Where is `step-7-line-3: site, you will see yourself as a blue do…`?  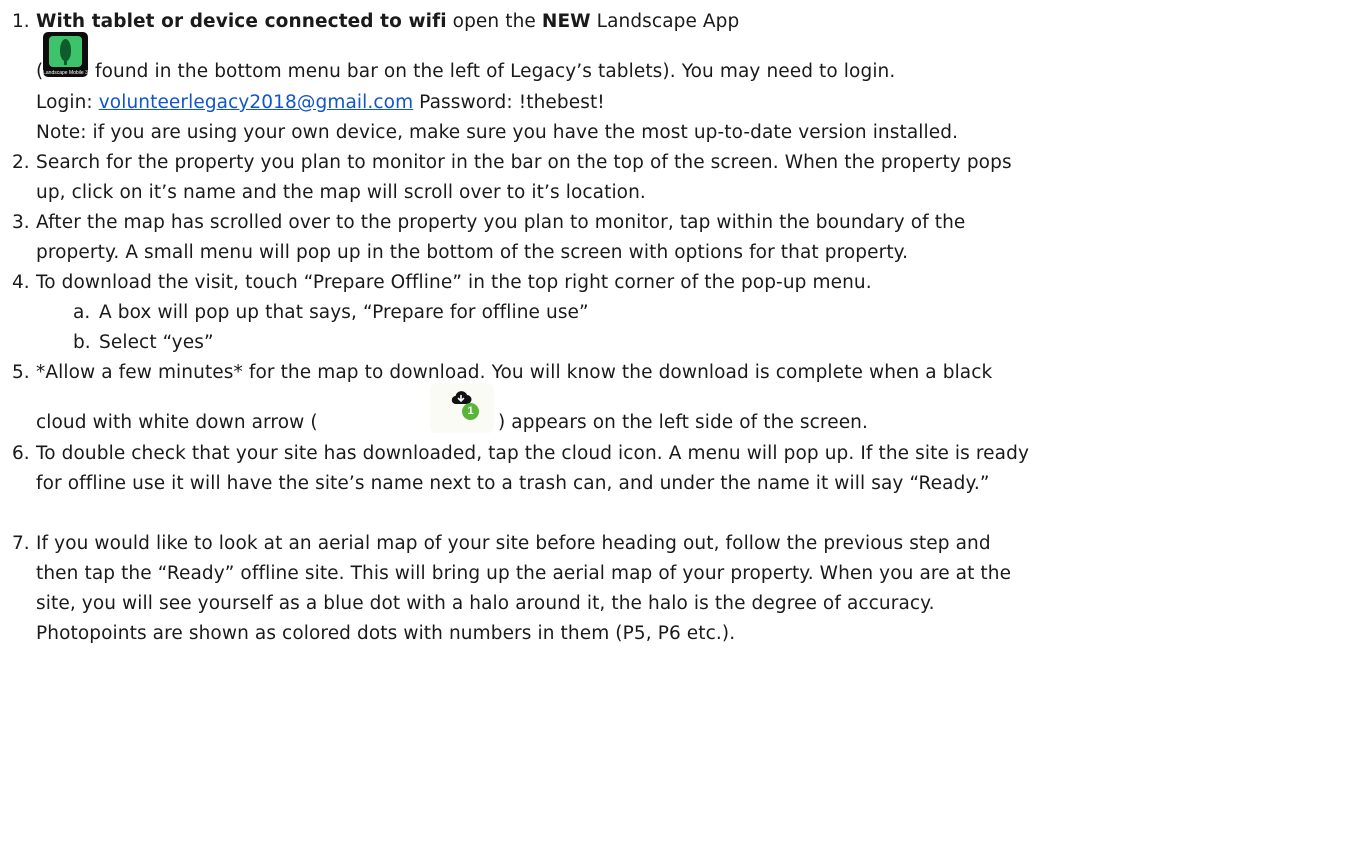 step-7-line-3: site, you will see yourself as a blue do… is located at coordinates (485, 603).